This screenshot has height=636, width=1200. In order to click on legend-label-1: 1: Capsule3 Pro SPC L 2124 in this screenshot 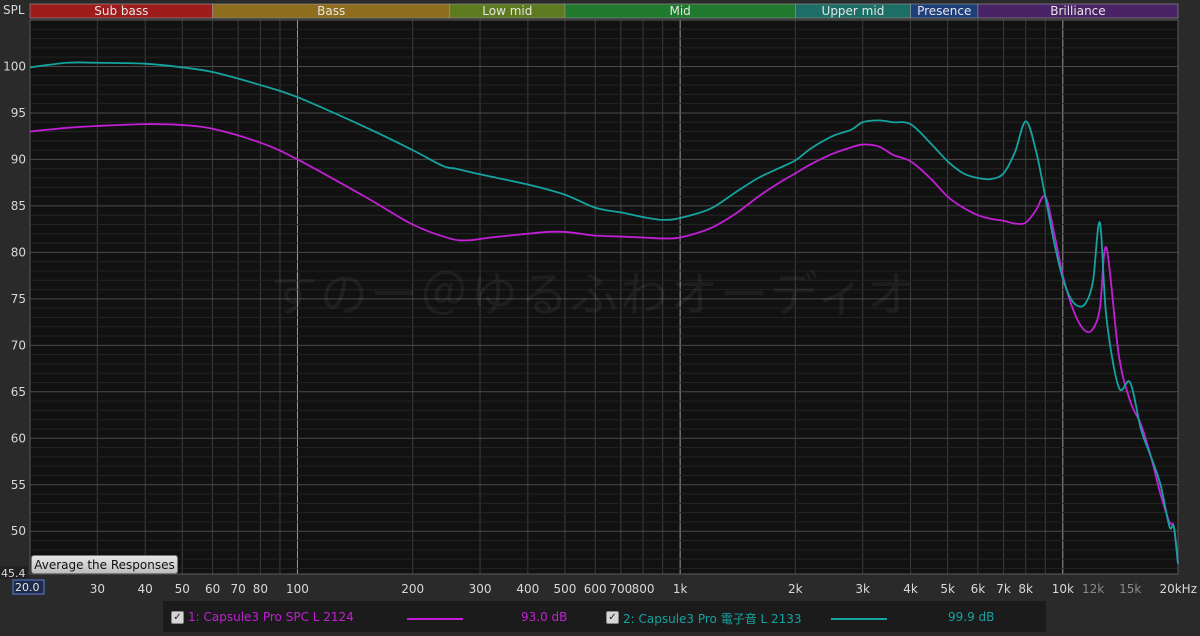, I will do `click(271, 617)`.